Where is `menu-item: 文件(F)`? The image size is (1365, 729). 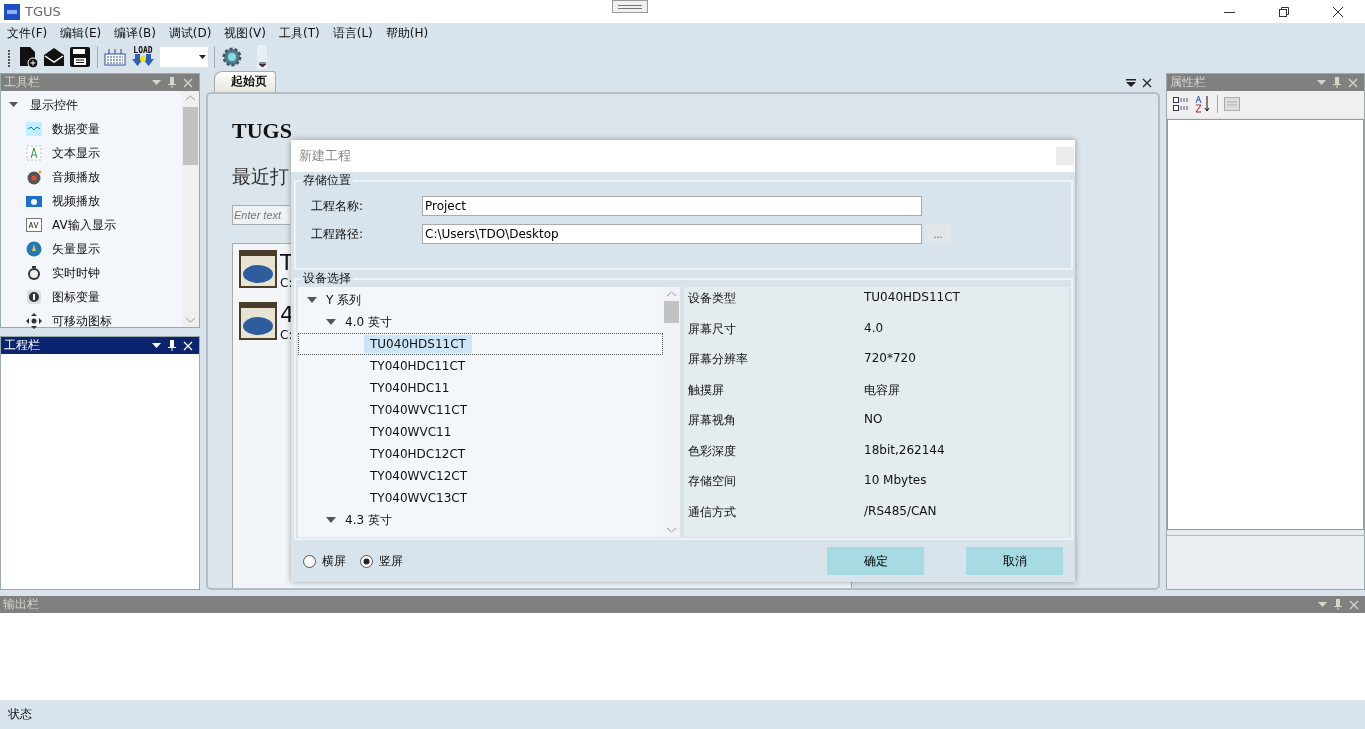 menu-item: 文件(F) is located at coordinates (27, 33).